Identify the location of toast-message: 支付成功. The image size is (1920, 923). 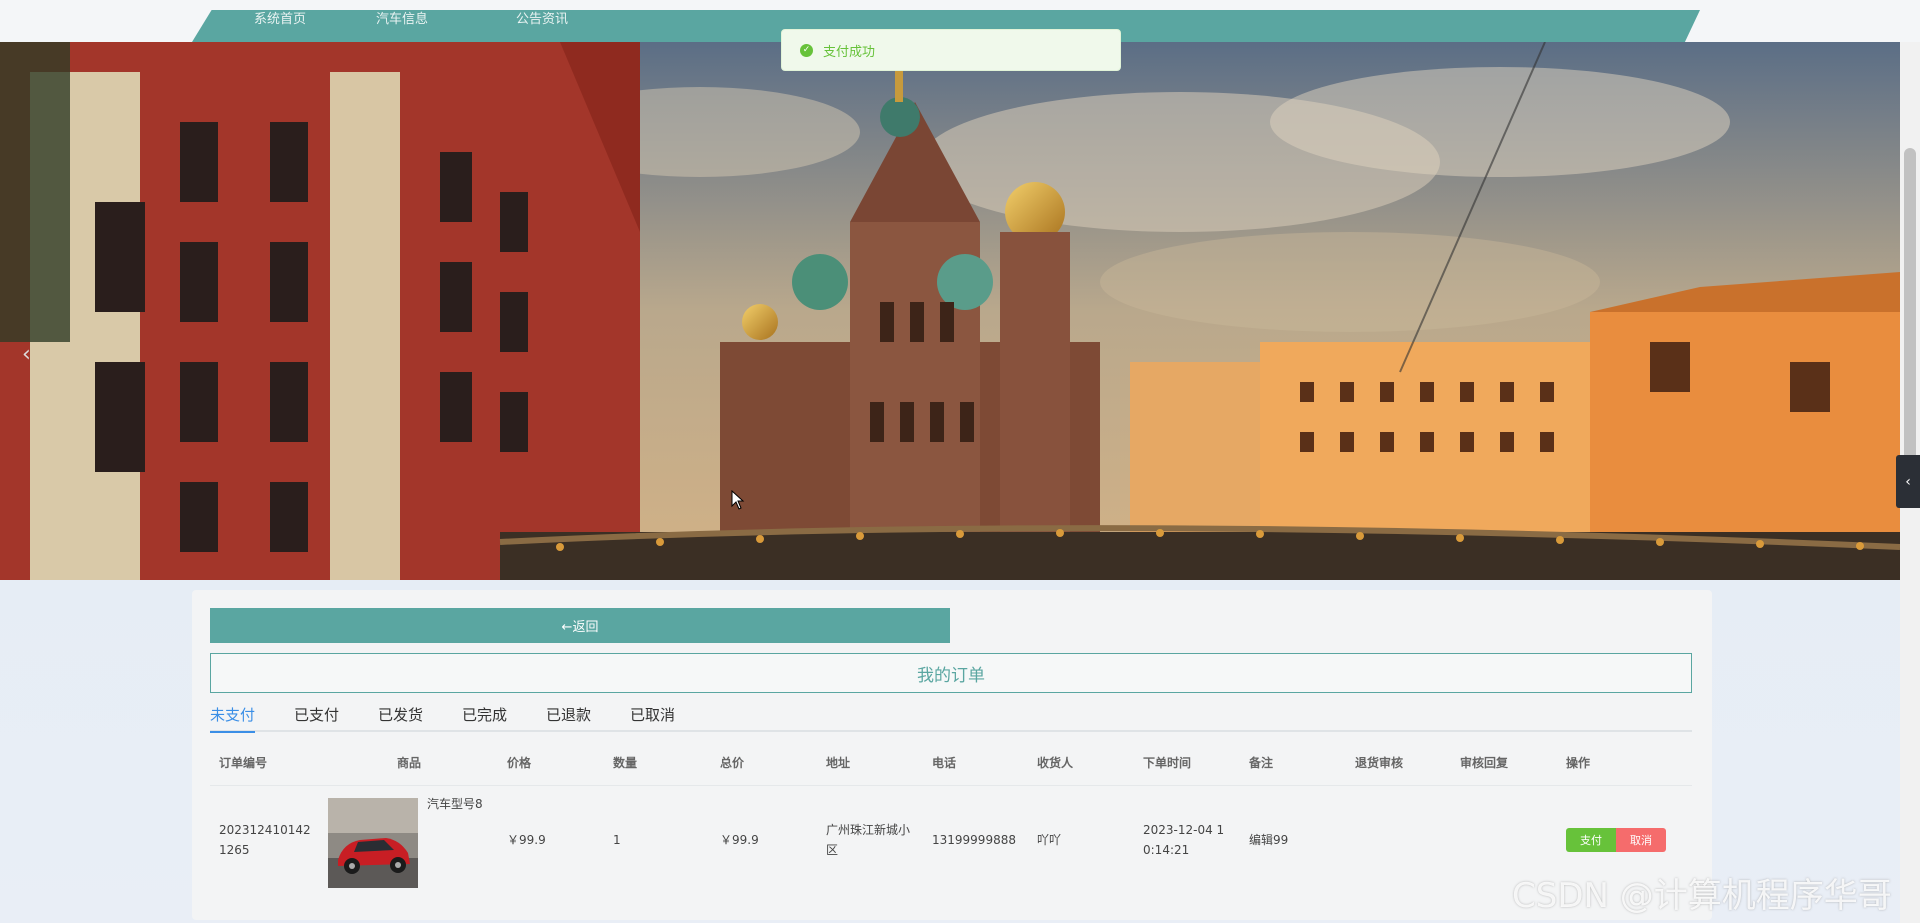
(849, 52).